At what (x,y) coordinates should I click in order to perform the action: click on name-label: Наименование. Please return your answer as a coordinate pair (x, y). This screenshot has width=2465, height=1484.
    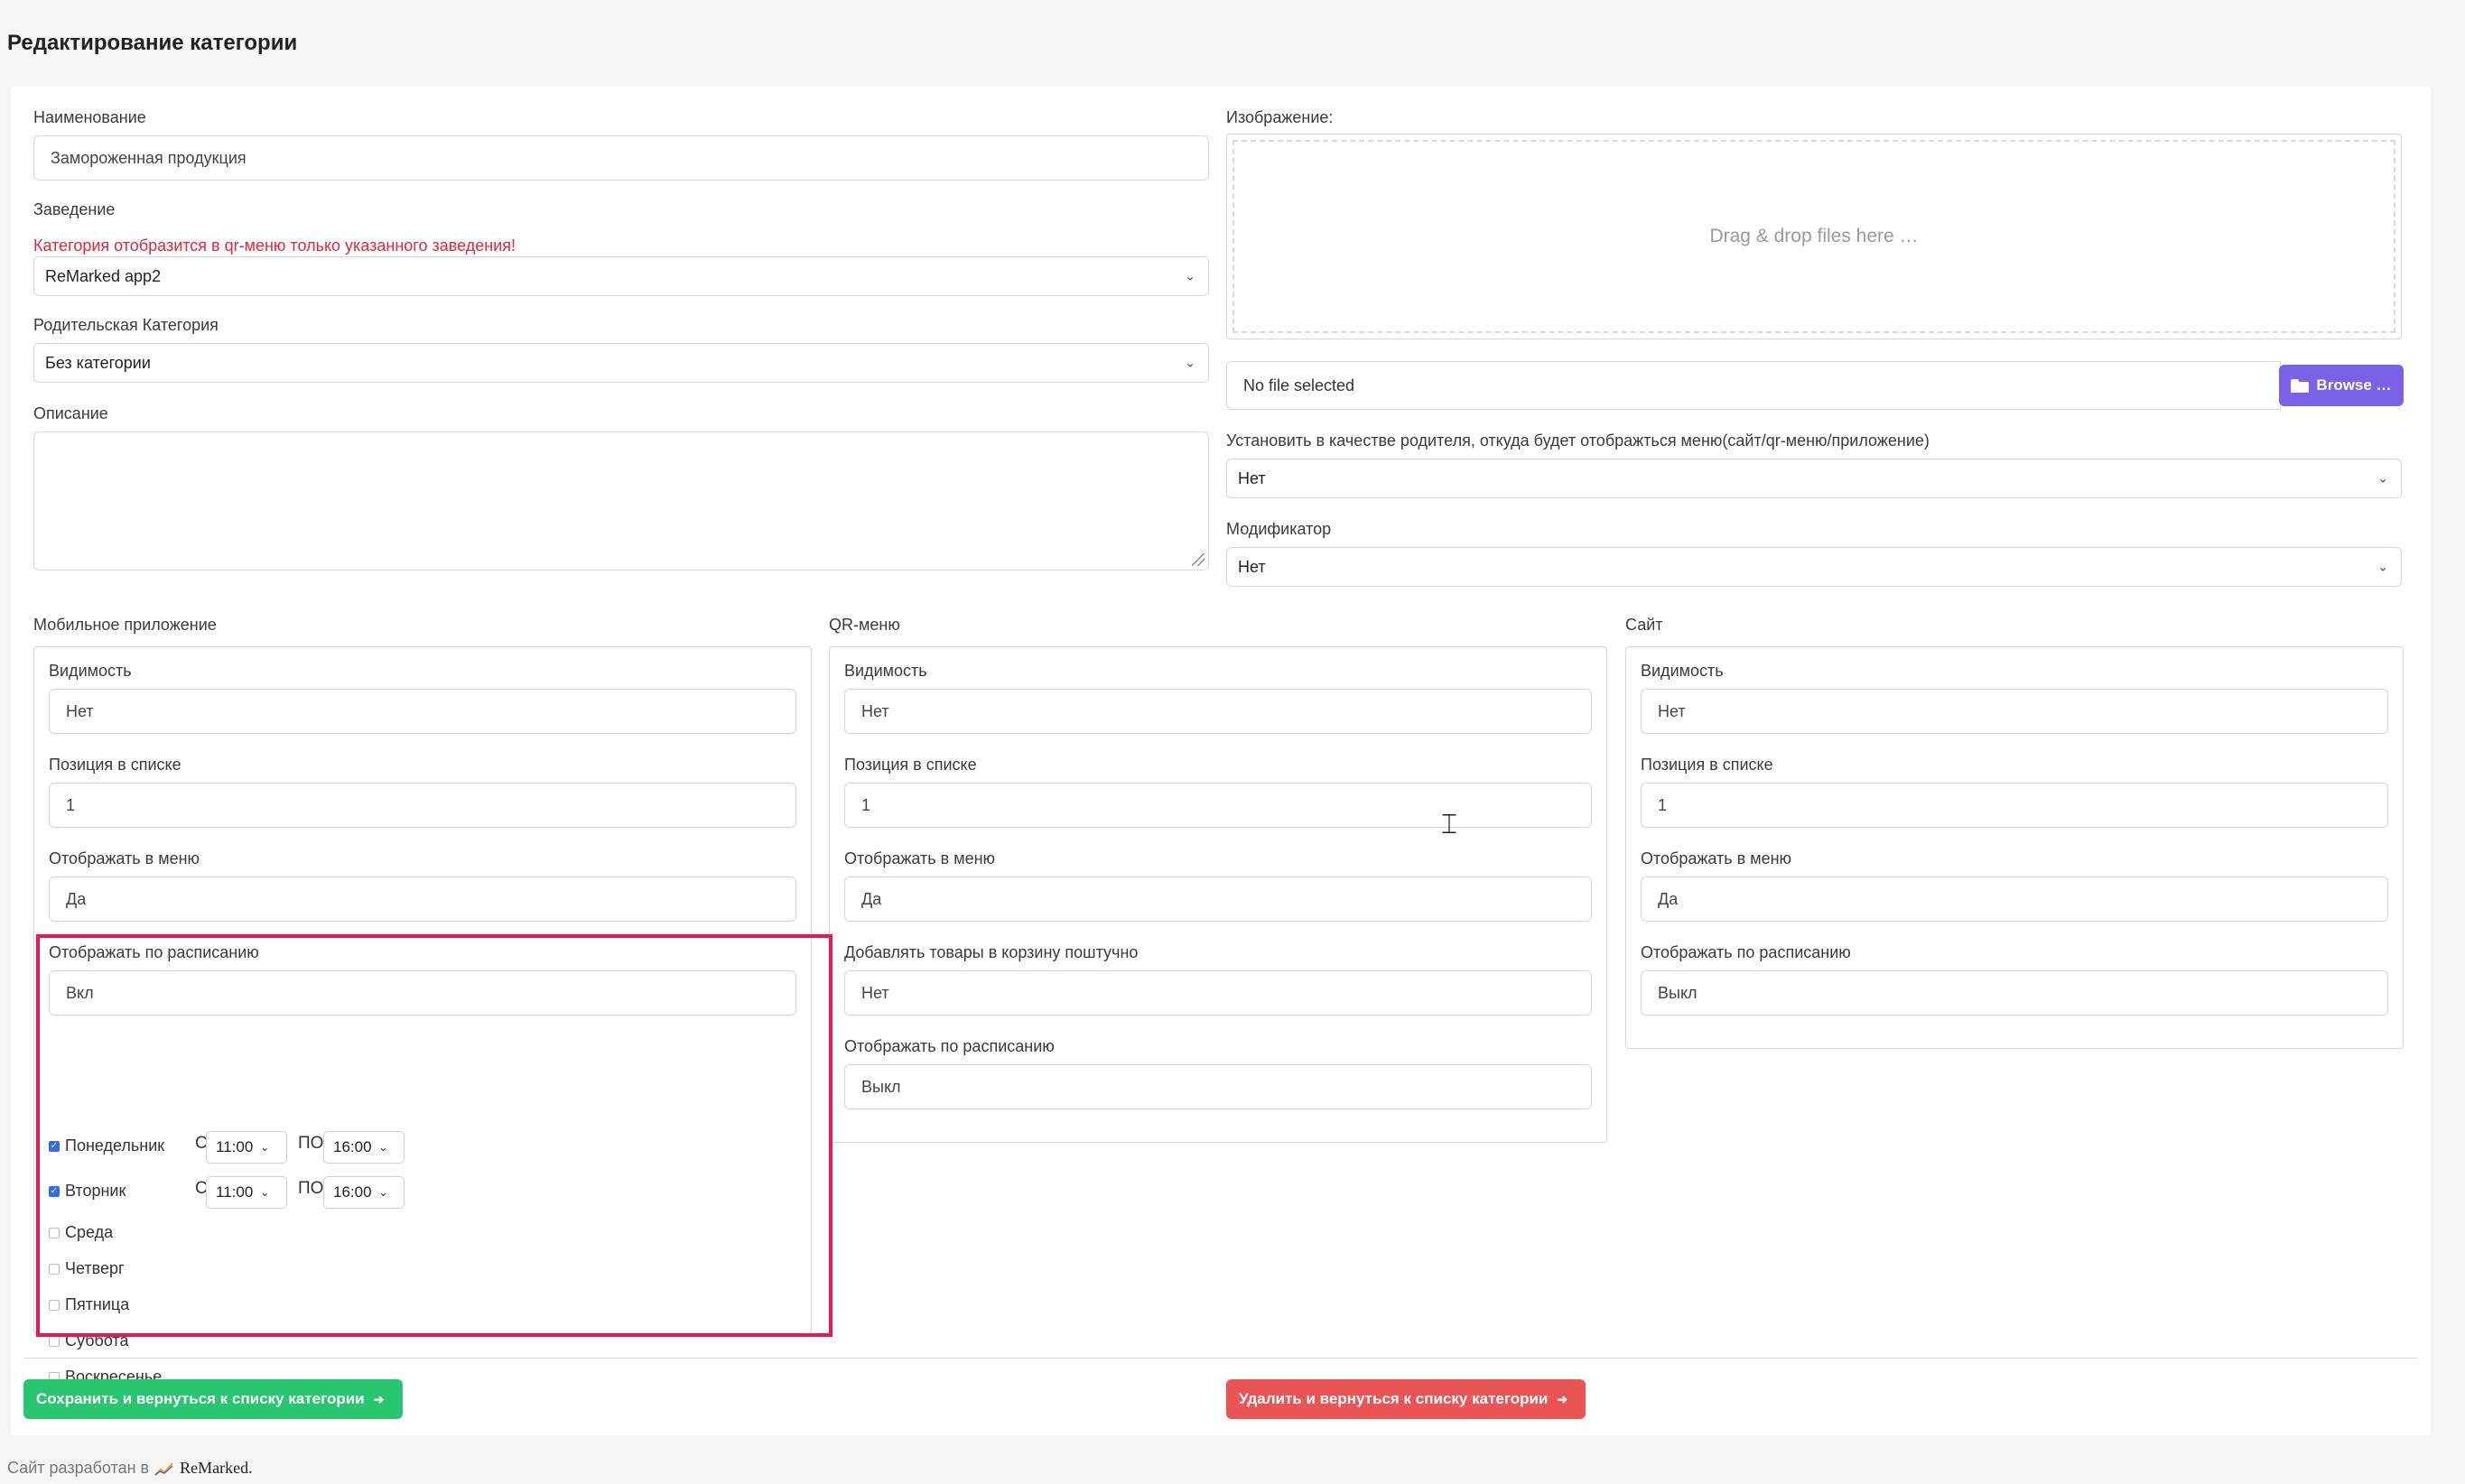
    Looking at the image, I should click on (89, 117).